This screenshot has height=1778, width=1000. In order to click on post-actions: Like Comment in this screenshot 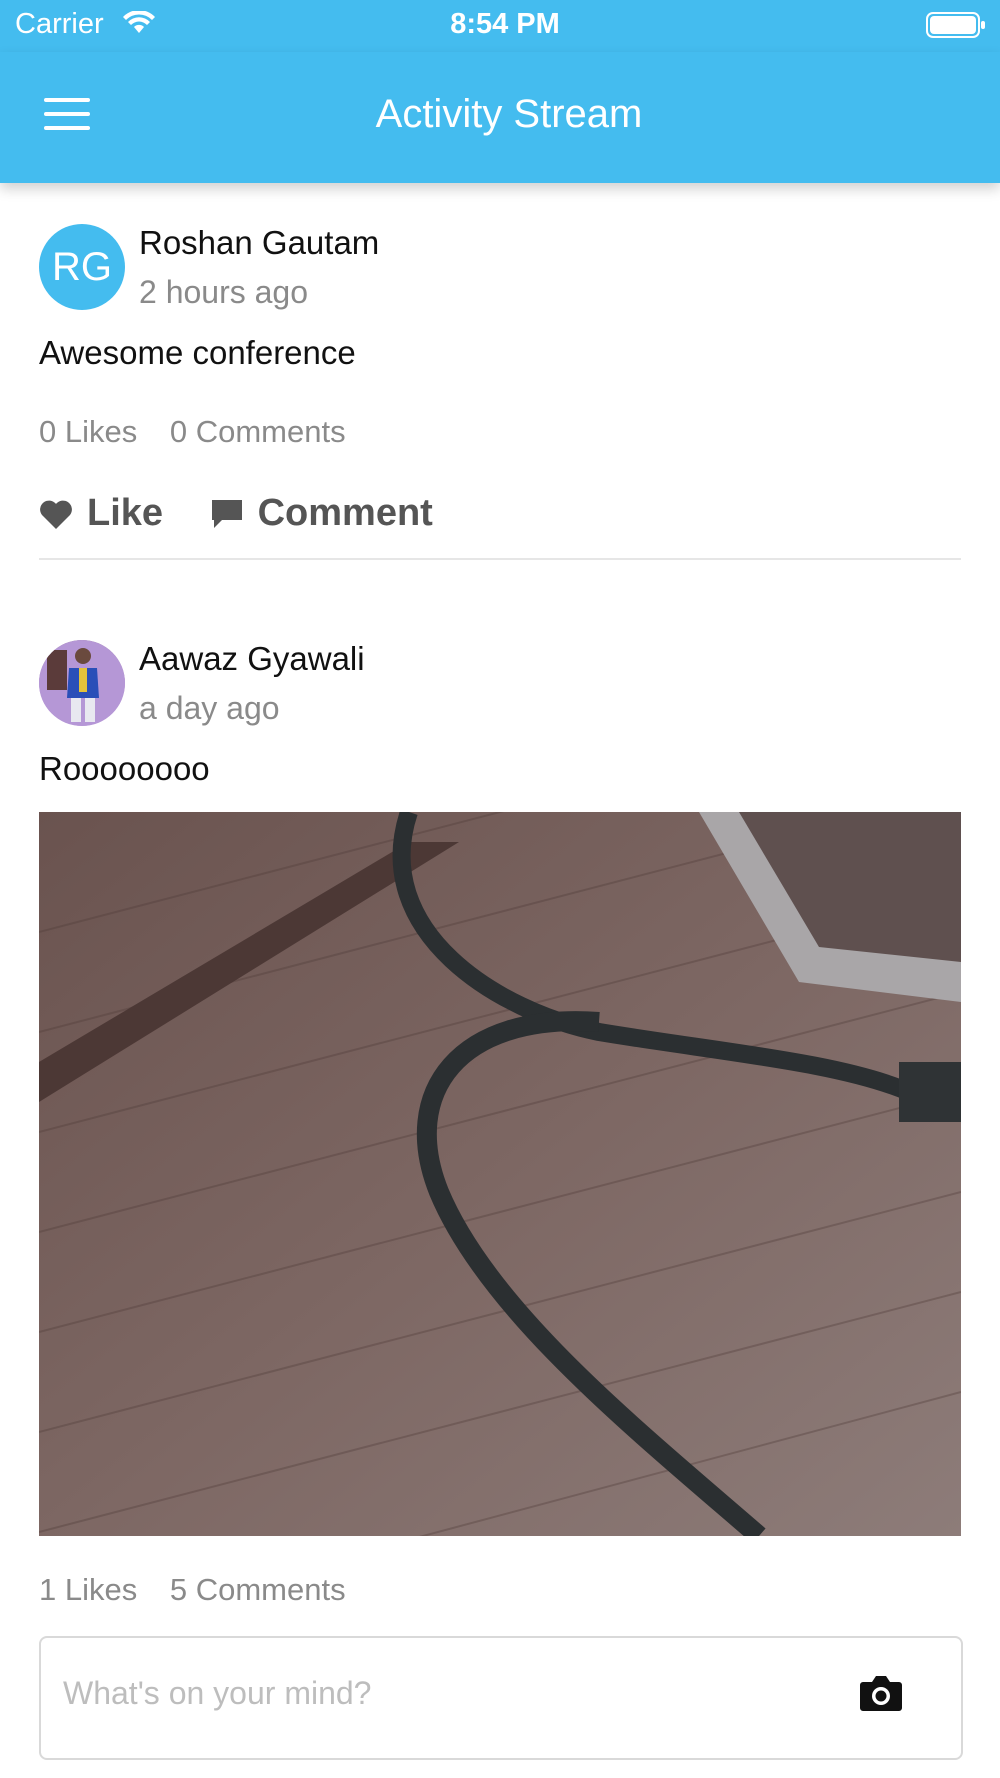, I will do `click(254, 516)`.